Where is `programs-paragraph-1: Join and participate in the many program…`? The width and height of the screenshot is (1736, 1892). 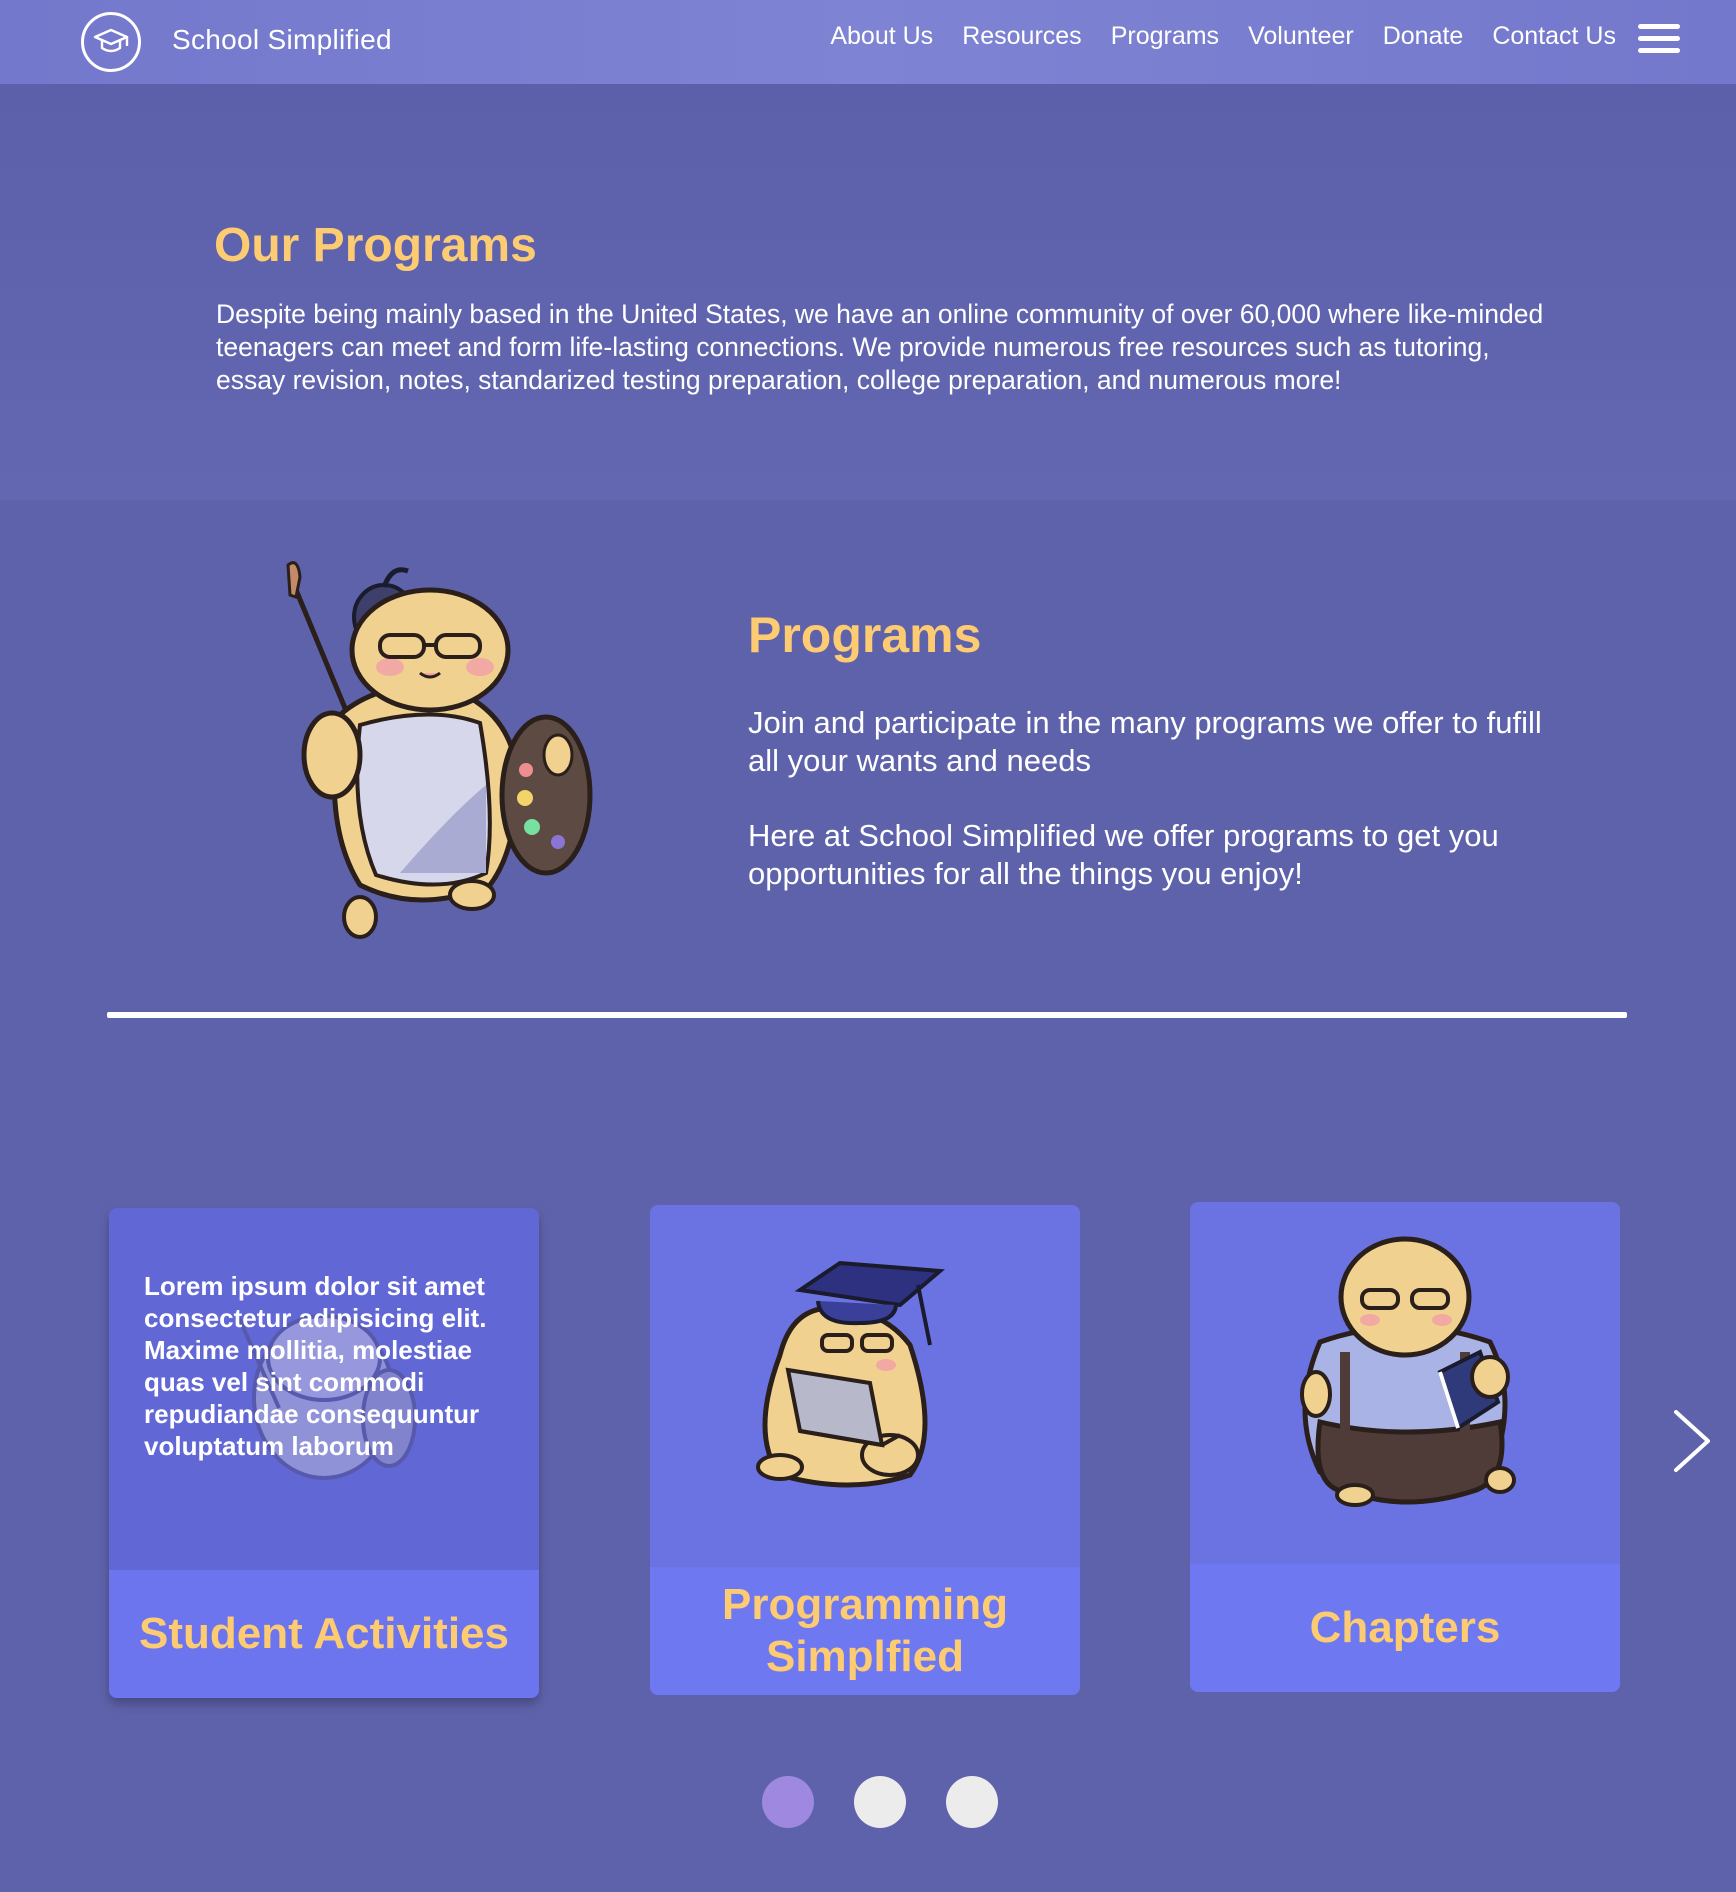 programs-paragraph-1: Join and participate in the many program… is located at coordinates (1145, 741).